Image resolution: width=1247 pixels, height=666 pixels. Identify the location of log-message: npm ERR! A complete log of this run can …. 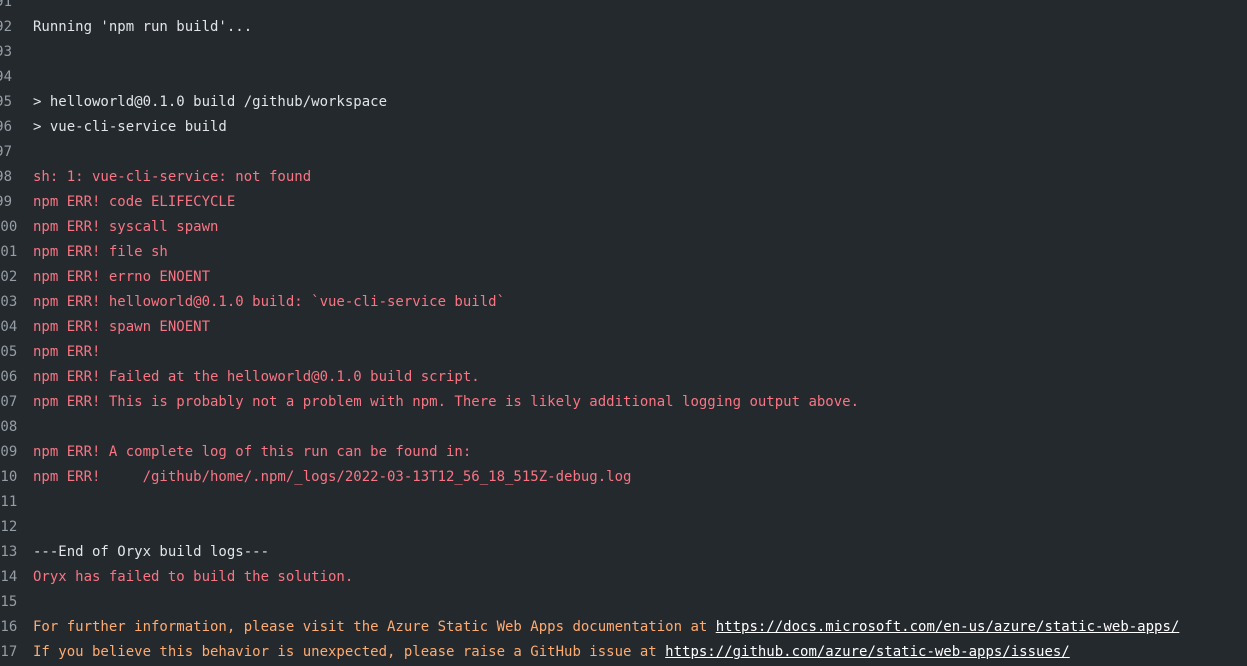
(252, 452).